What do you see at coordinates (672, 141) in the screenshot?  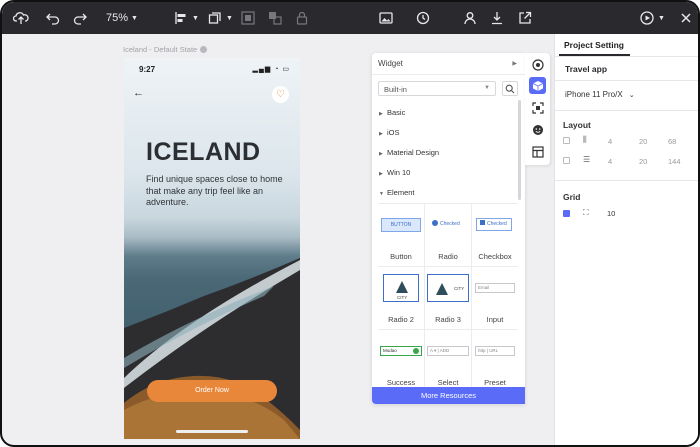 I see `layout-columns-width: 68` at bounding box center [672, 141].